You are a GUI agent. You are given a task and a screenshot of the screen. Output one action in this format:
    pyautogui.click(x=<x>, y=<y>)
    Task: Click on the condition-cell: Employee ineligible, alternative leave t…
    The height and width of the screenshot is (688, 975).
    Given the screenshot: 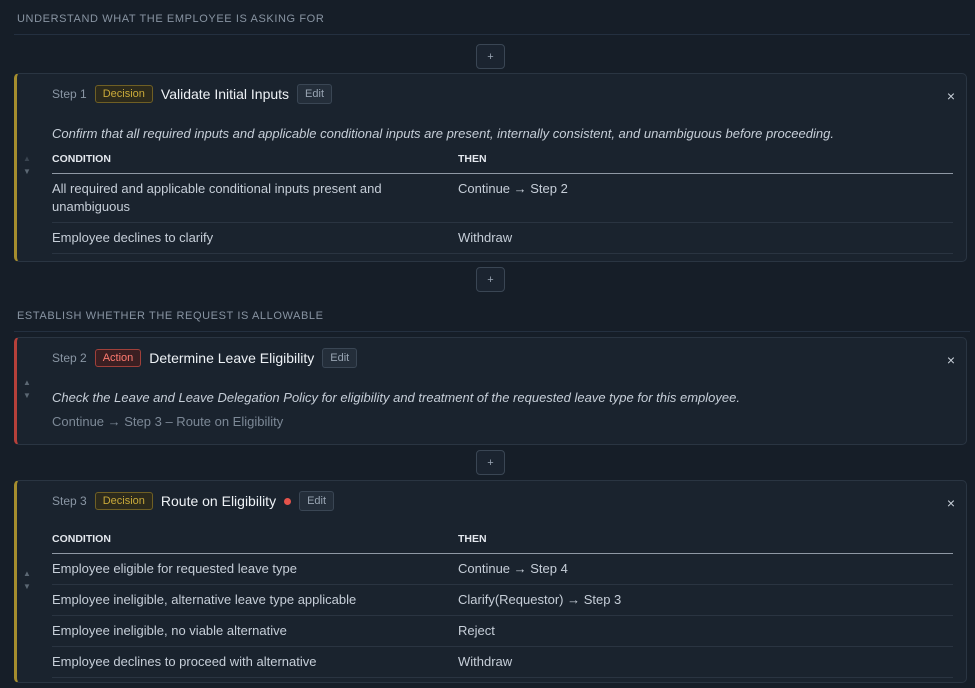 What is the action you would take?
    pyautogui.click(x=255, y=600)
    